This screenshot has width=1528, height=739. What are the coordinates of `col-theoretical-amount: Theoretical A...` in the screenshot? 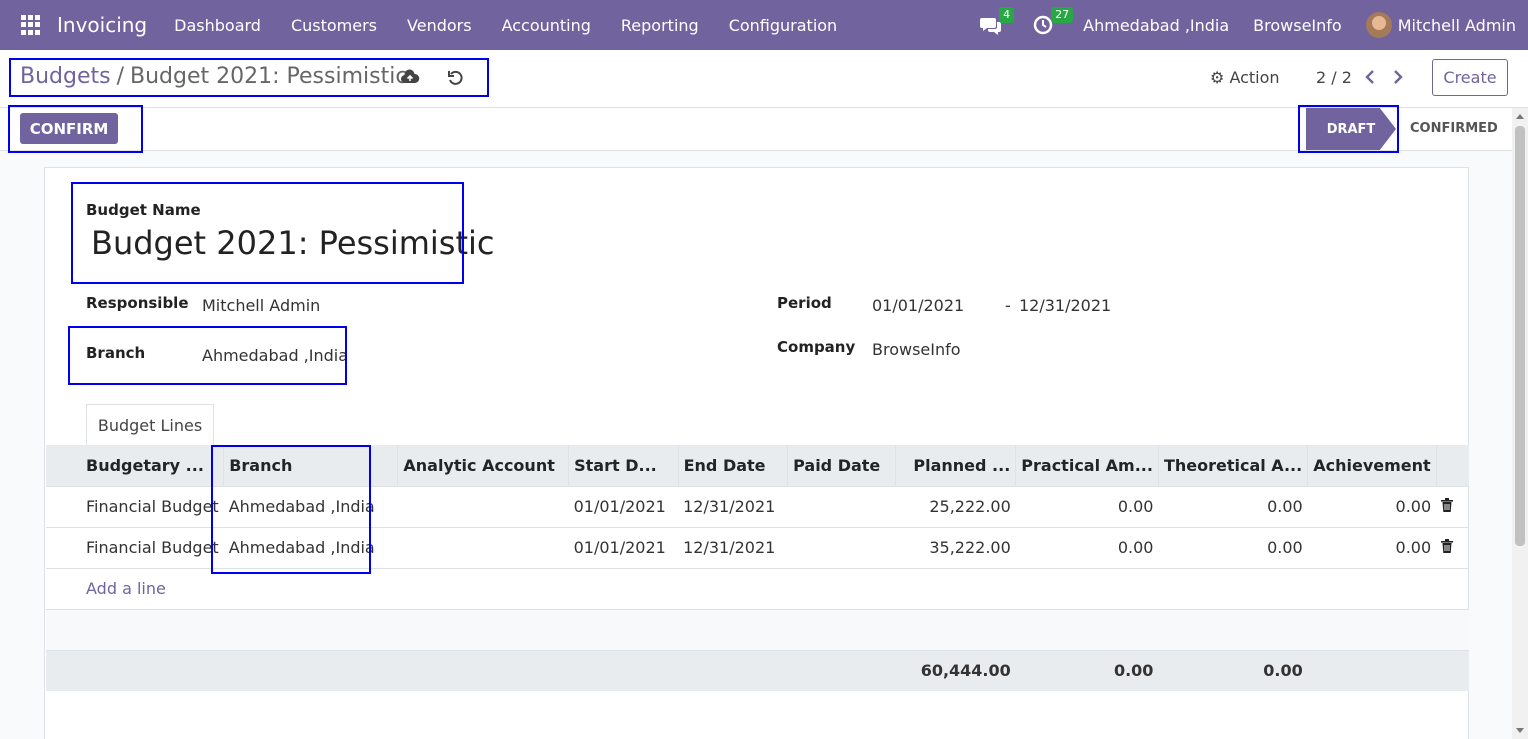 It's located at (1232, 465).